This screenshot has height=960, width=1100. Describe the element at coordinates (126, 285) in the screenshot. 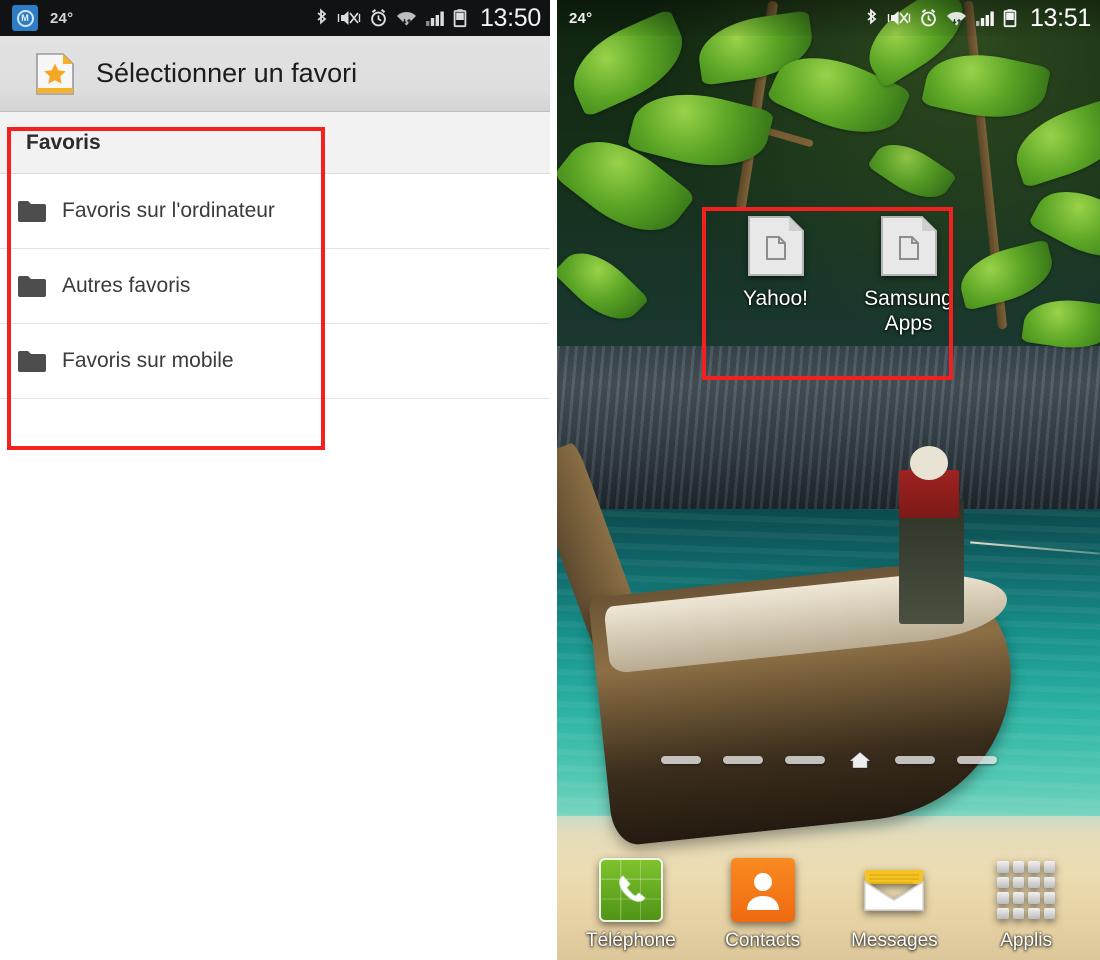

I see `list-item-label: Autres favoris` at that location.